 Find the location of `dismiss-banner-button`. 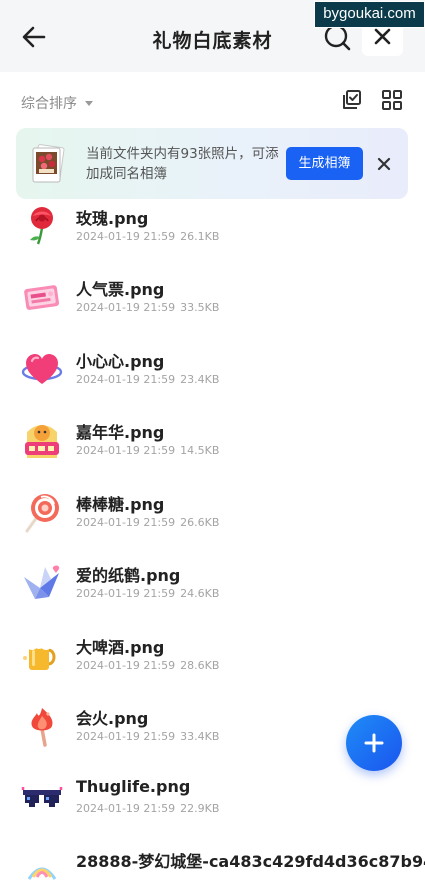

dismiss-banner-button is located at coordinates (384, 163).